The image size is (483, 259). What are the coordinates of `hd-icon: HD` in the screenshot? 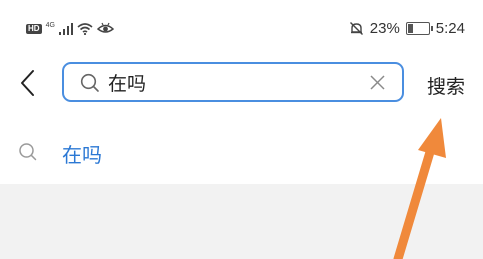 It's located at (34, 28).